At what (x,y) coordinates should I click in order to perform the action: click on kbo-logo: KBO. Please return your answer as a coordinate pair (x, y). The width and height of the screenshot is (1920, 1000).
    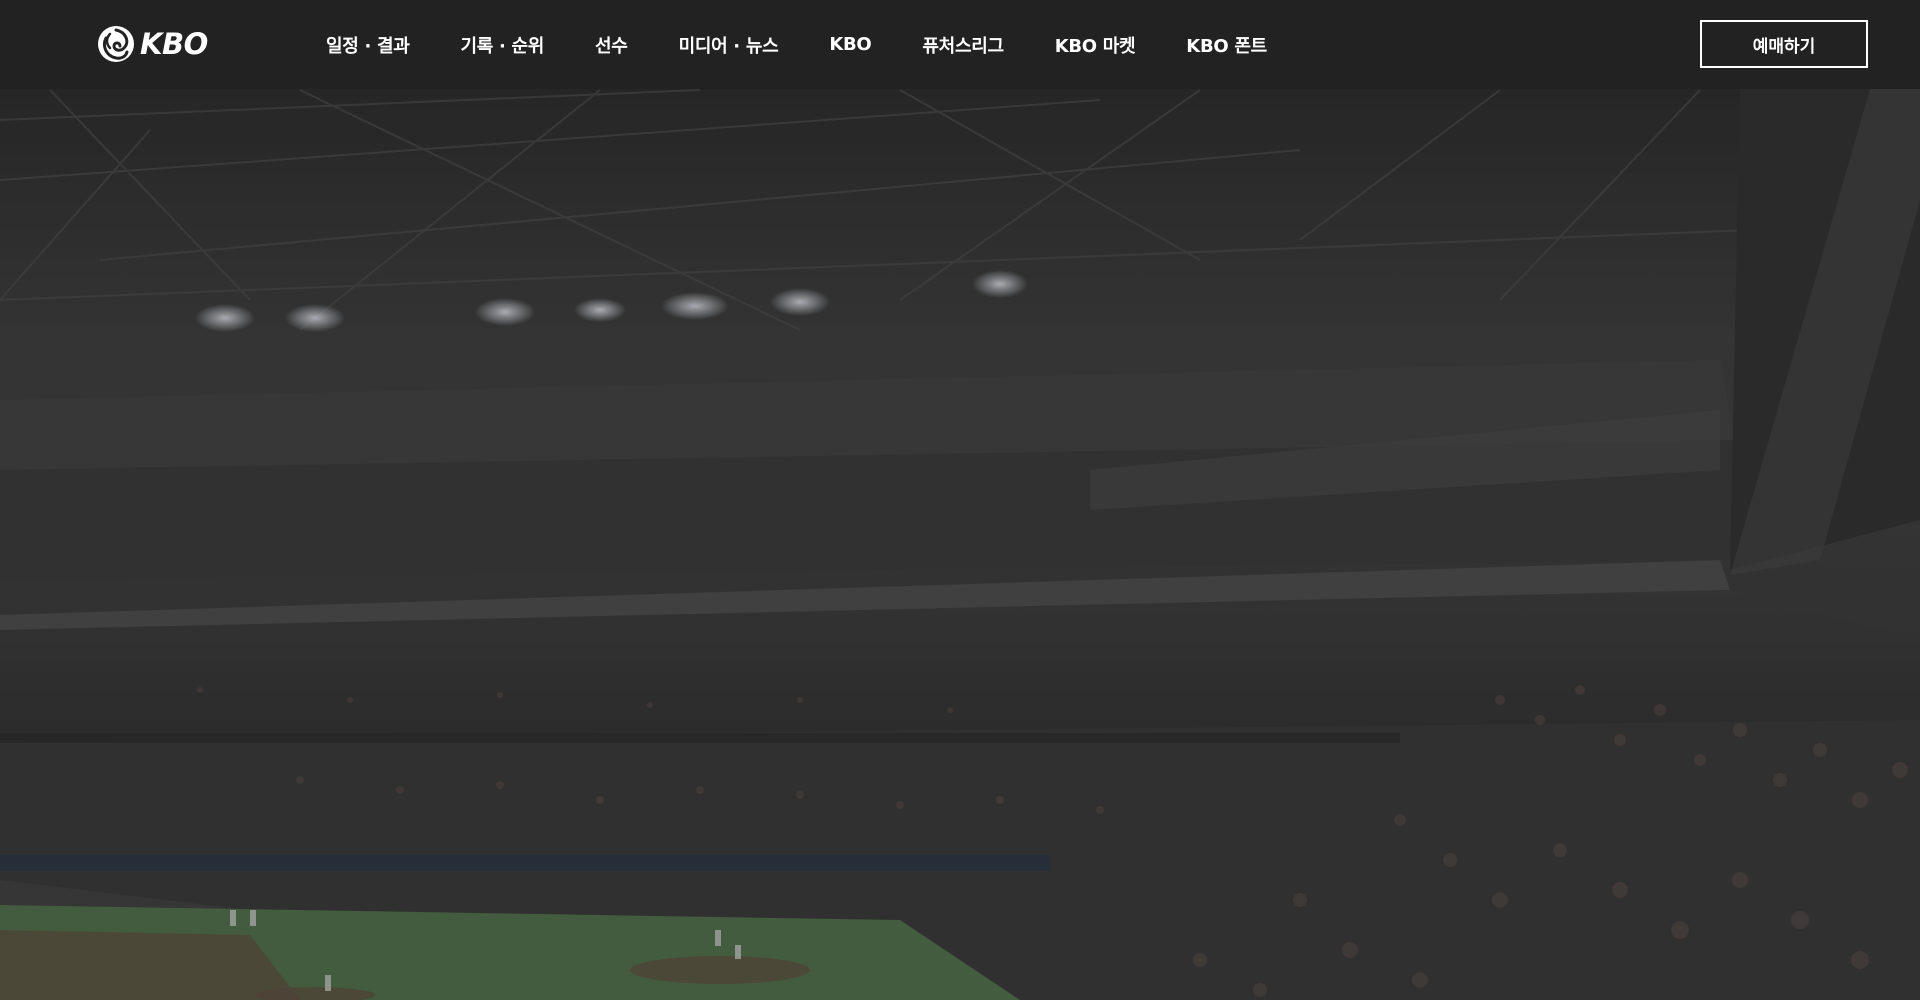
    Looking at the image, I should click on (152, 44).